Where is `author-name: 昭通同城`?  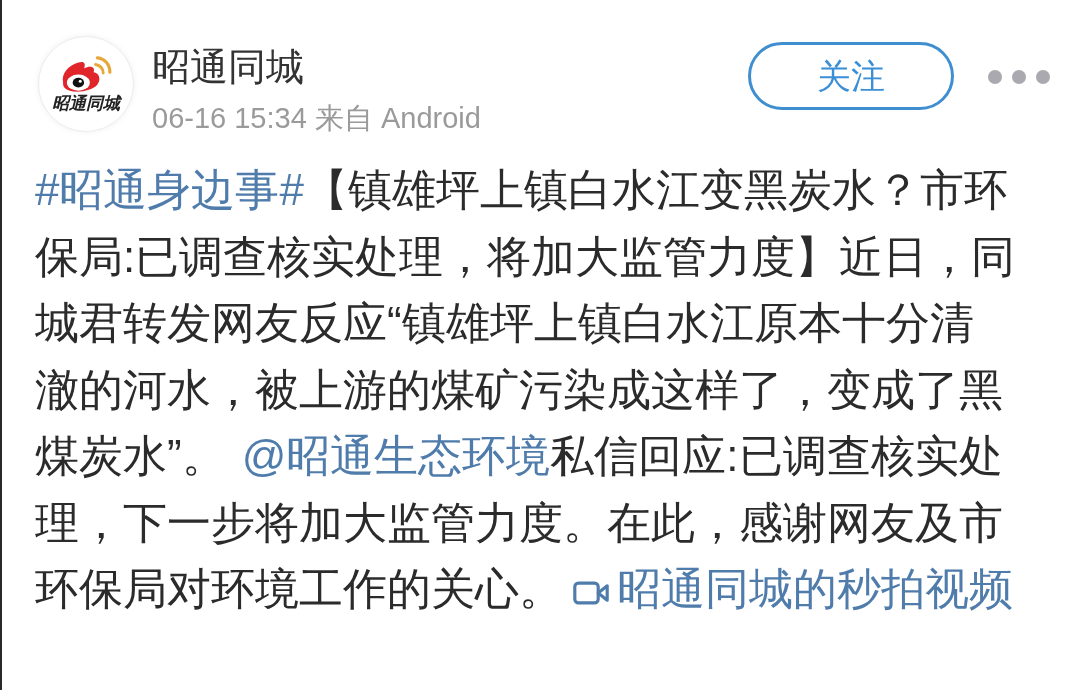 author-name: 昭通同城 is located at coordinates (316, 67).